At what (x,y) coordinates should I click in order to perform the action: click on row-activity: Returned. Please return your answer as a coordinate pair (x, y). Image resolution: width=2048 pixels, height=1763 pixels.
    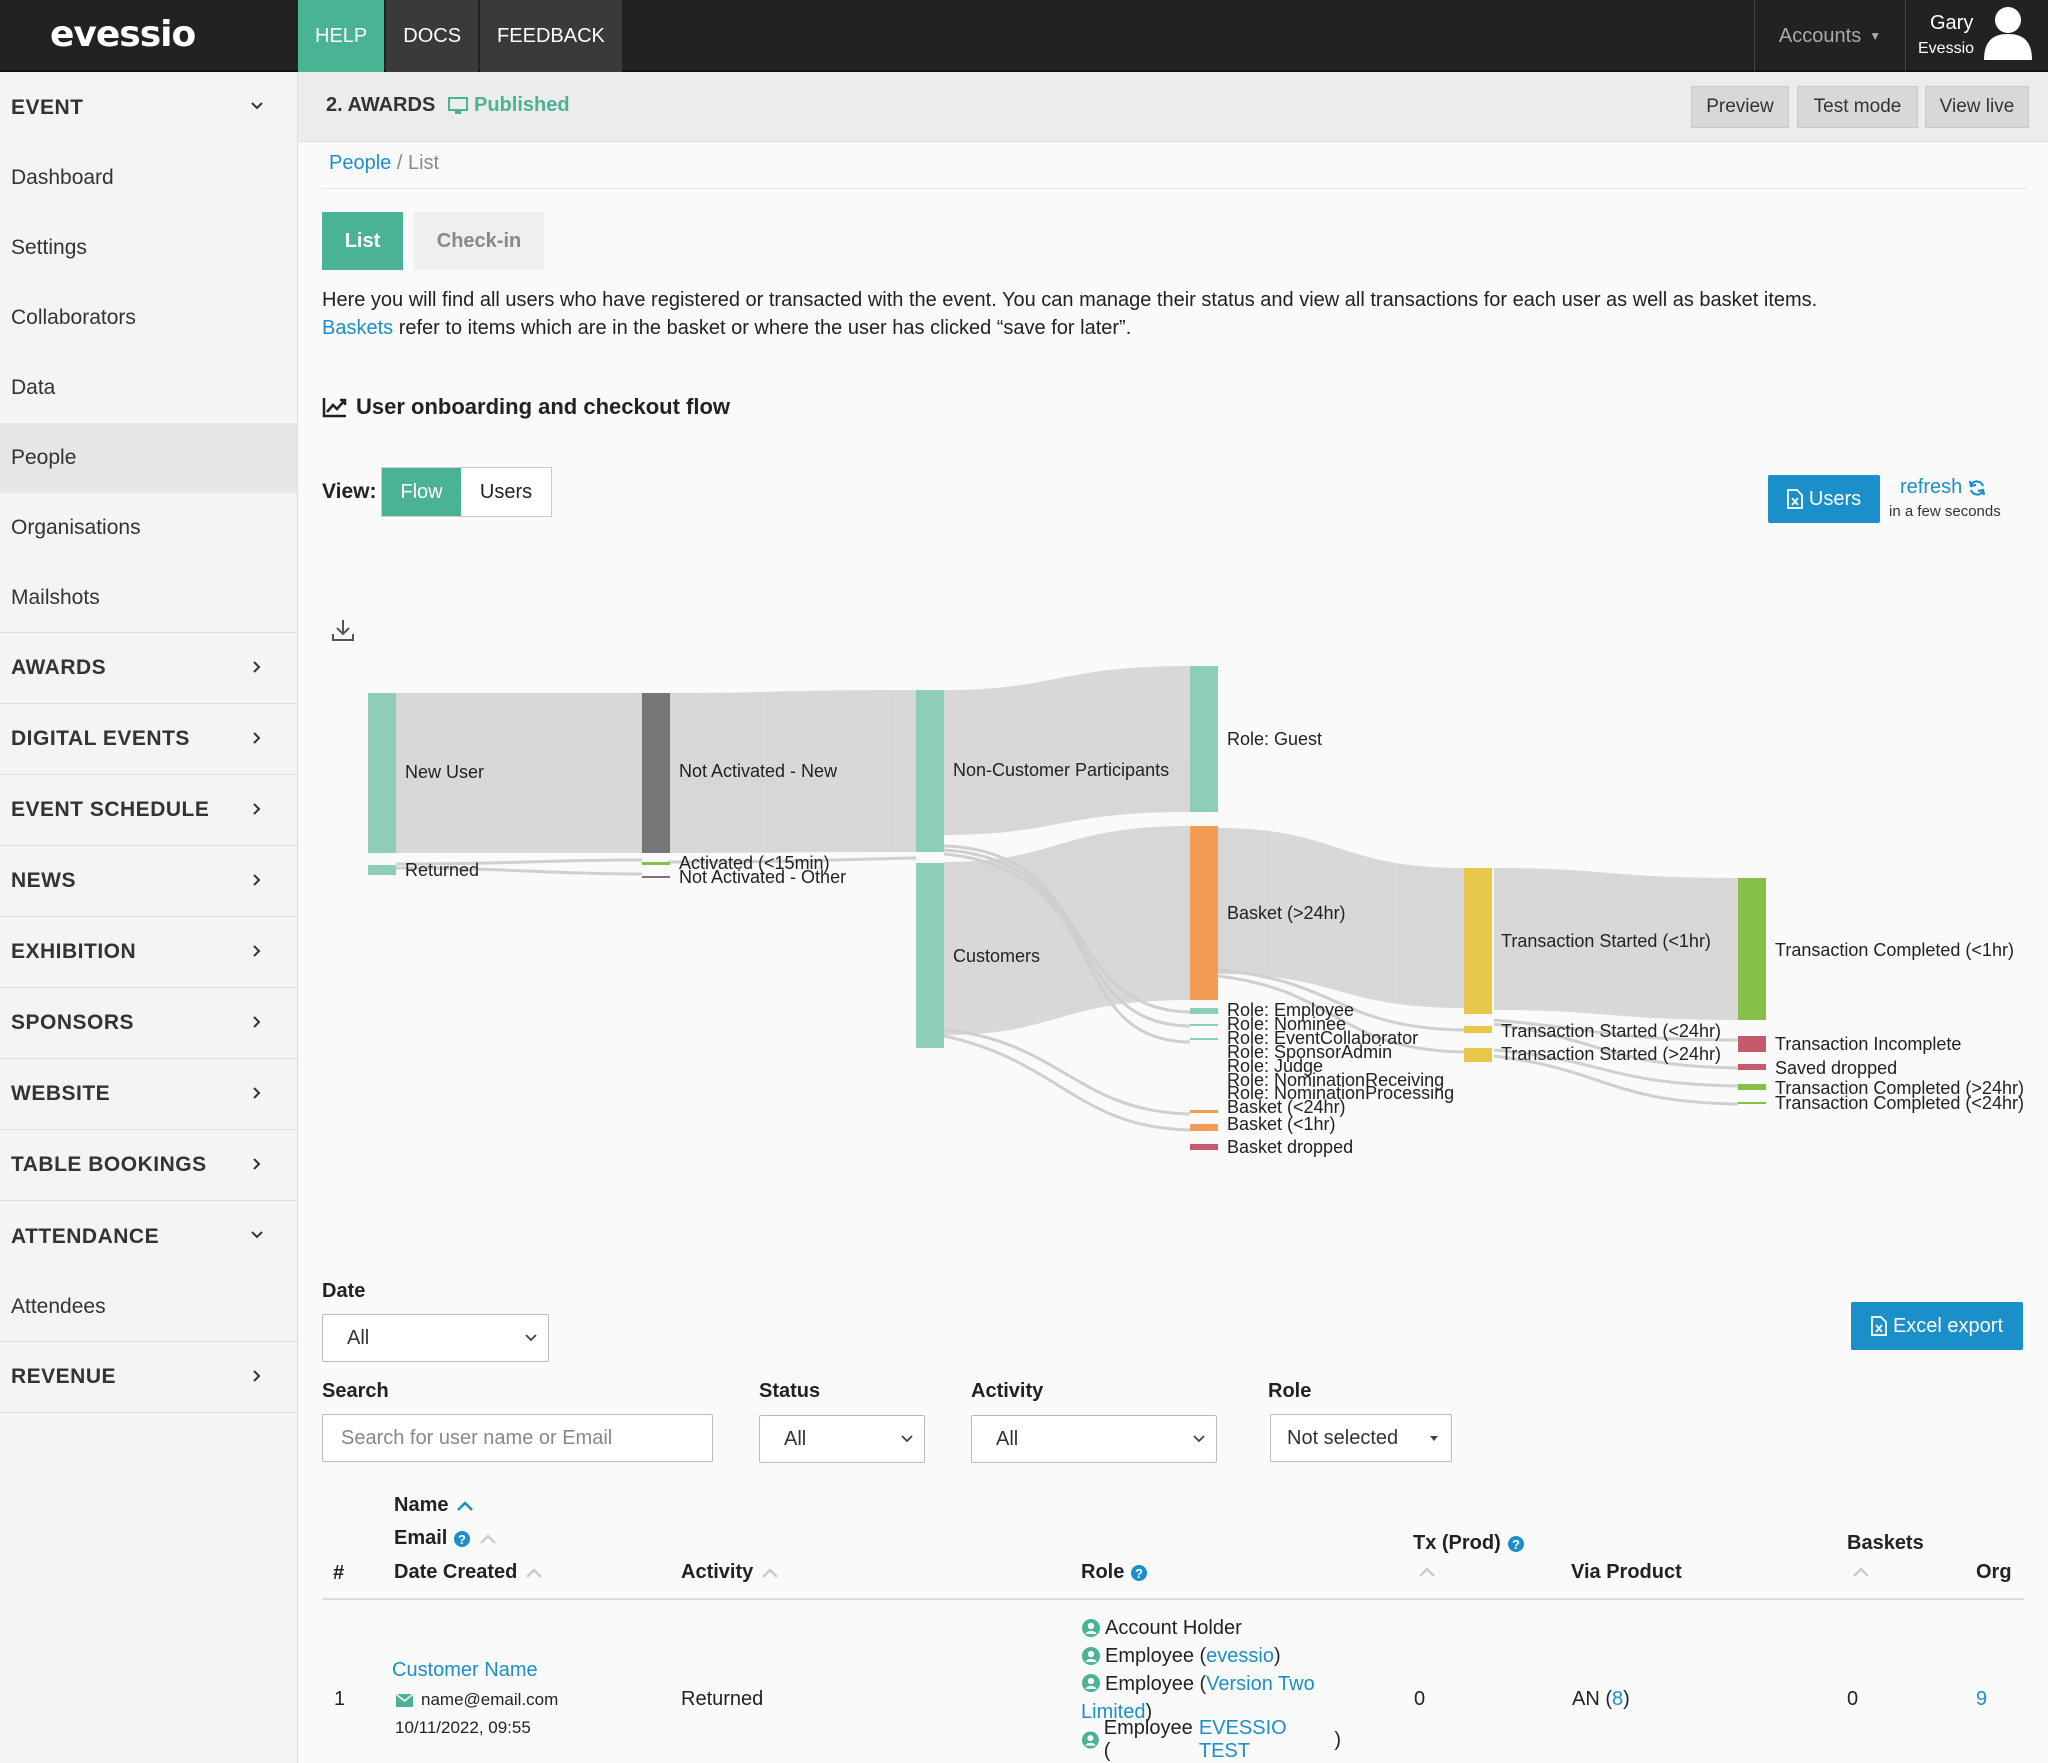
    Looking at the image, I should click on (722, 1699).